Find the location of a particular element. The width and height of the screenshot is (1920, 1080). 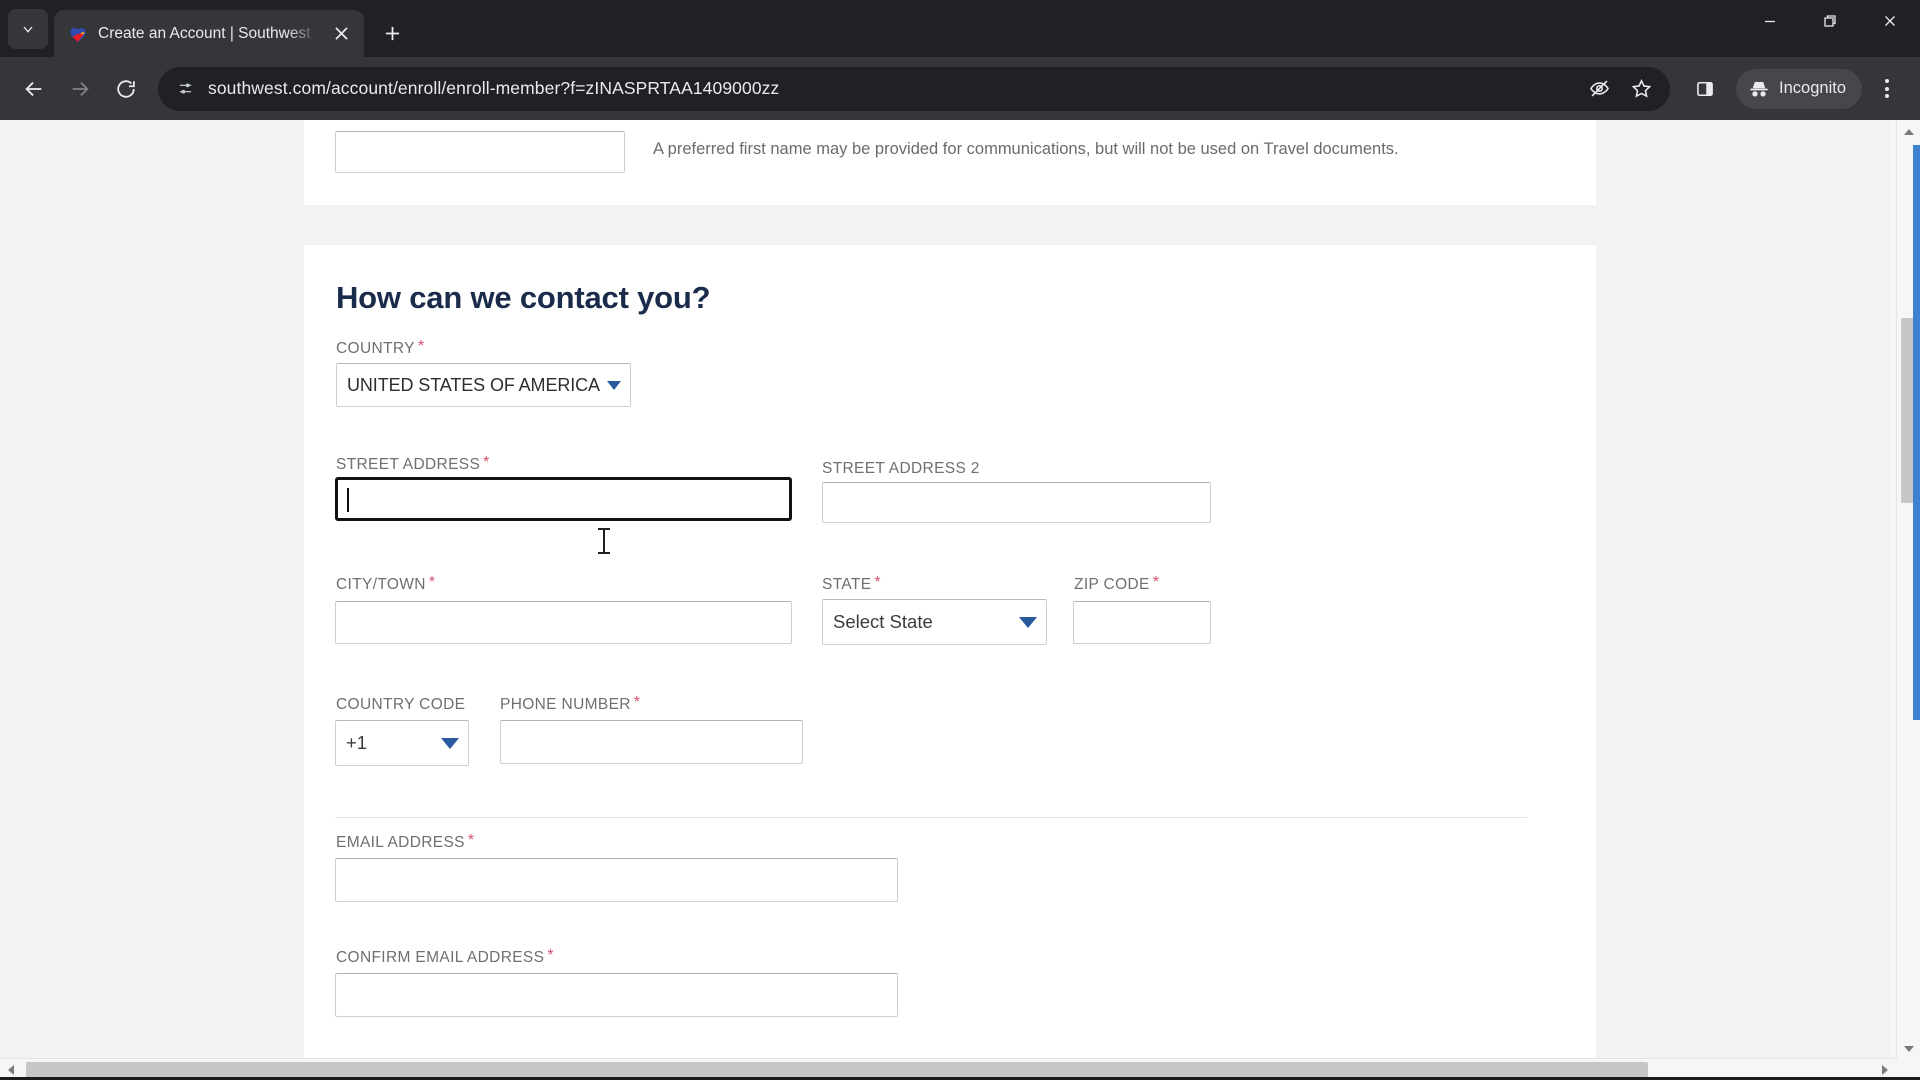

arrow-left-icon is located at coordinates (33, 88).